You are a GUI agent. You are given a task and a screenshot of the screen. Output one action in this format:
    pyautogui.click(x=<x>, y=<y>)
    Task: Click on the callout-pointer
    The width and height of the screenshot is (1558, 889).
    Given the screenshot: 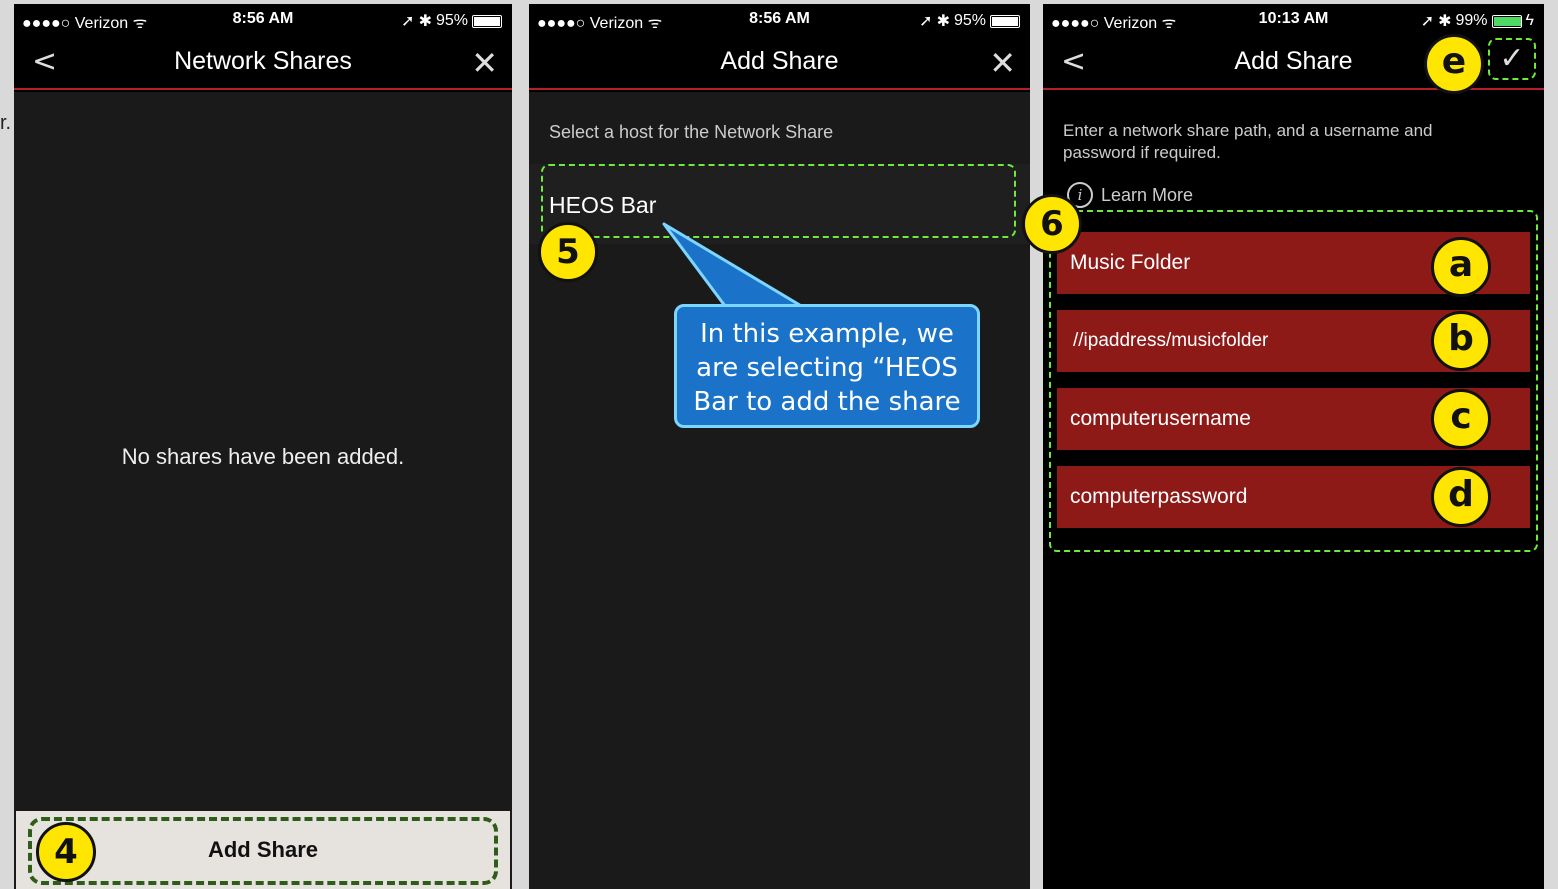 What is the action you would take?
    pyautogui.click(x=736, y=267)
    